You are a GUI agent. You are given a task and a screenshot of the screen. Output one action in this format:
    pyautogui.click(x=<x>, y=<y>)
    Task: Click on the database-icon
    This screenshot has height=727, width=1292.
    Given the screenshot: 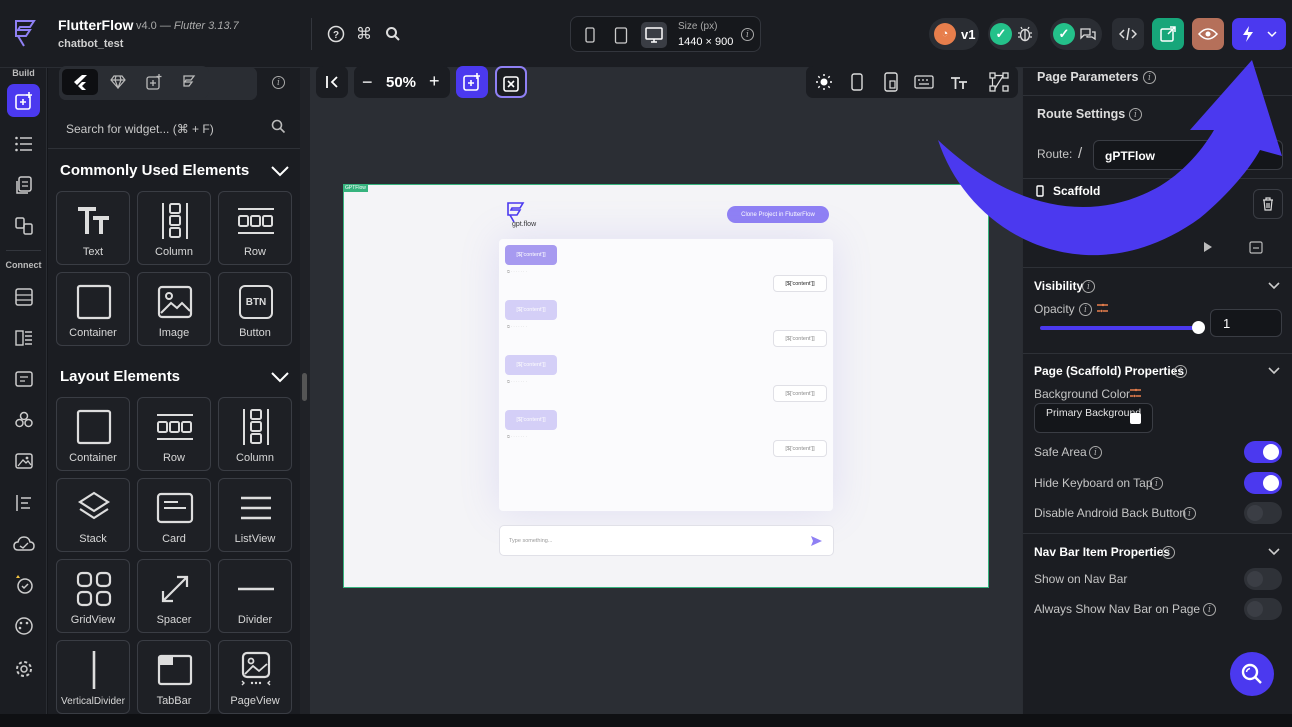 What is the action you would take?
    pyautogui.click(x=23, y=296)
    